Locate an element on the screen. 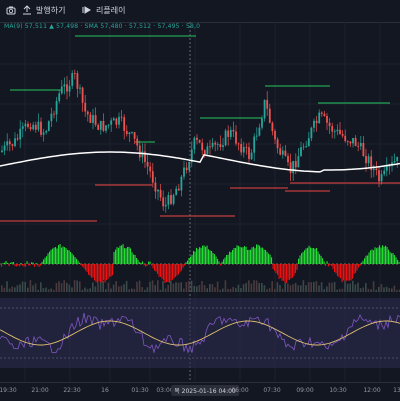 This screenshot has height=401, width=400. camera-icon is located at coordinates (11, 10).